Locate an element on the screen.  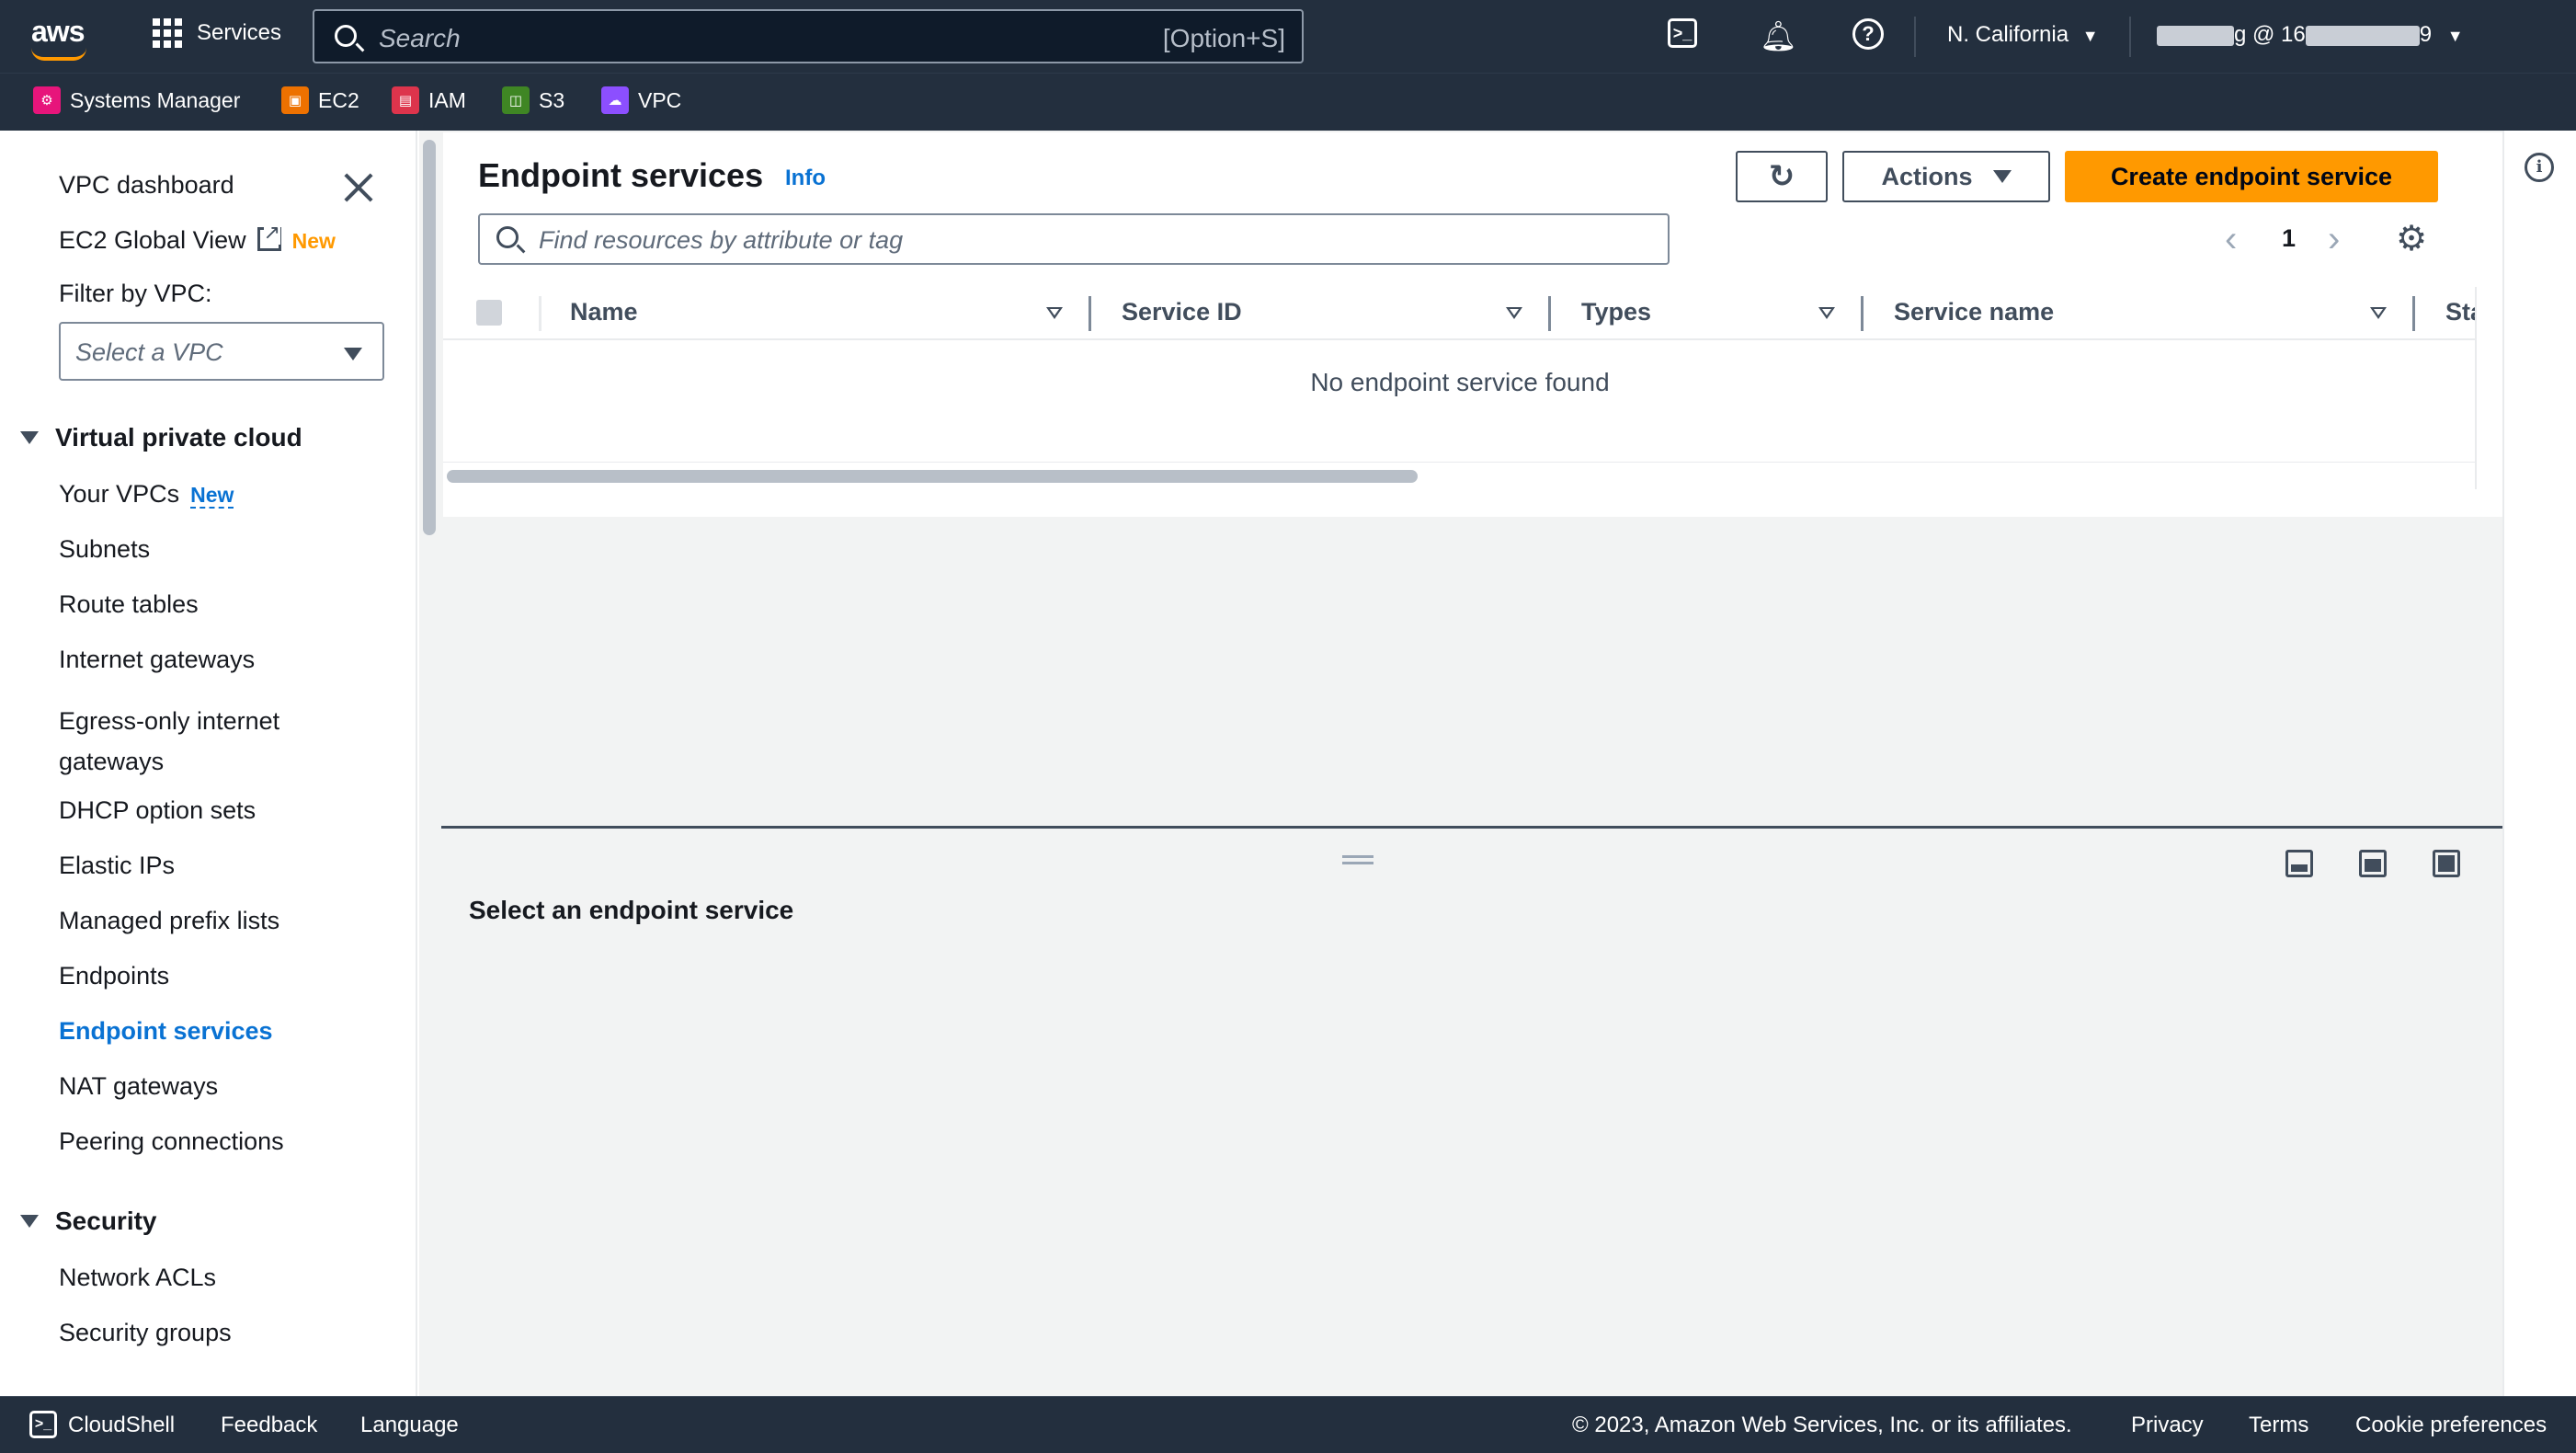
column-header-types: Types is located at coordinates (1616, 312).